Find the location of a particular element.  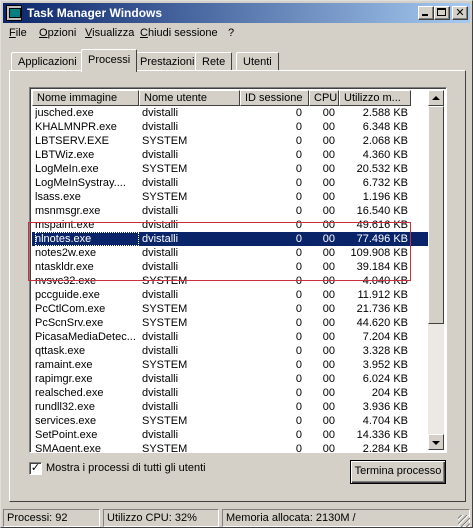

maximize-button is located at coordinates (442, 13).